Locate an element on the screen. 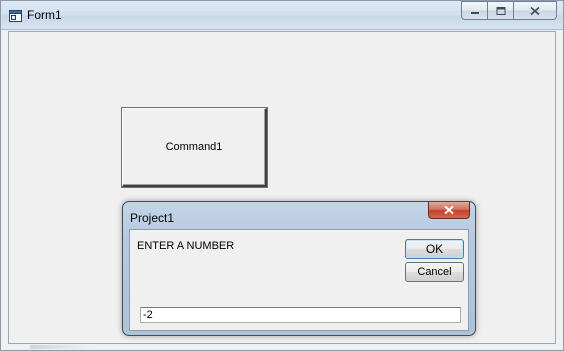  minimize-button is located at coordinates (474, 10).